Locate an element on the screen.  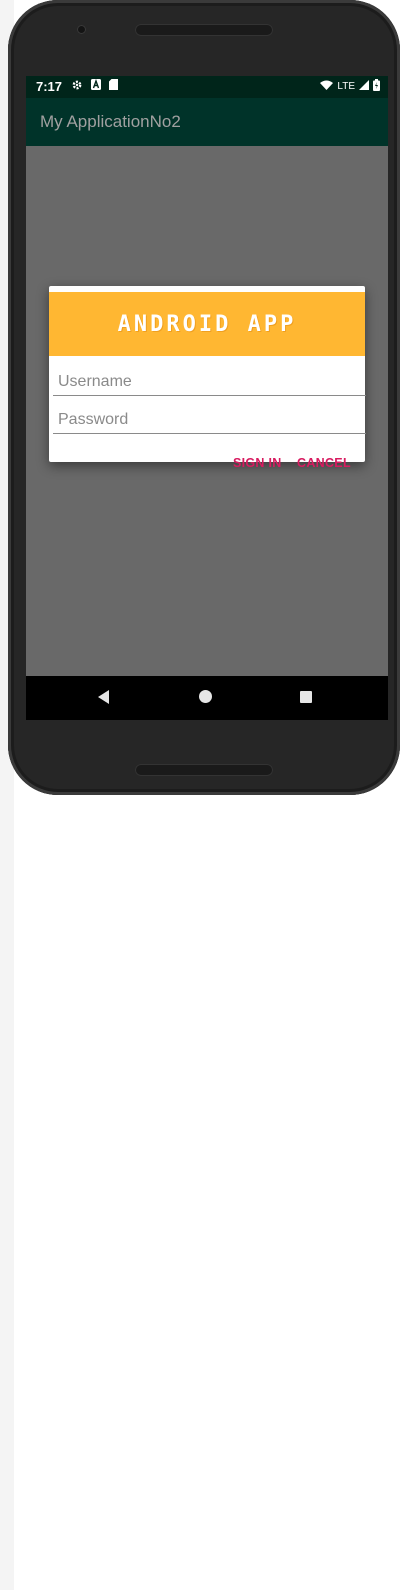
front-camera is located at coordinates (81, 29).